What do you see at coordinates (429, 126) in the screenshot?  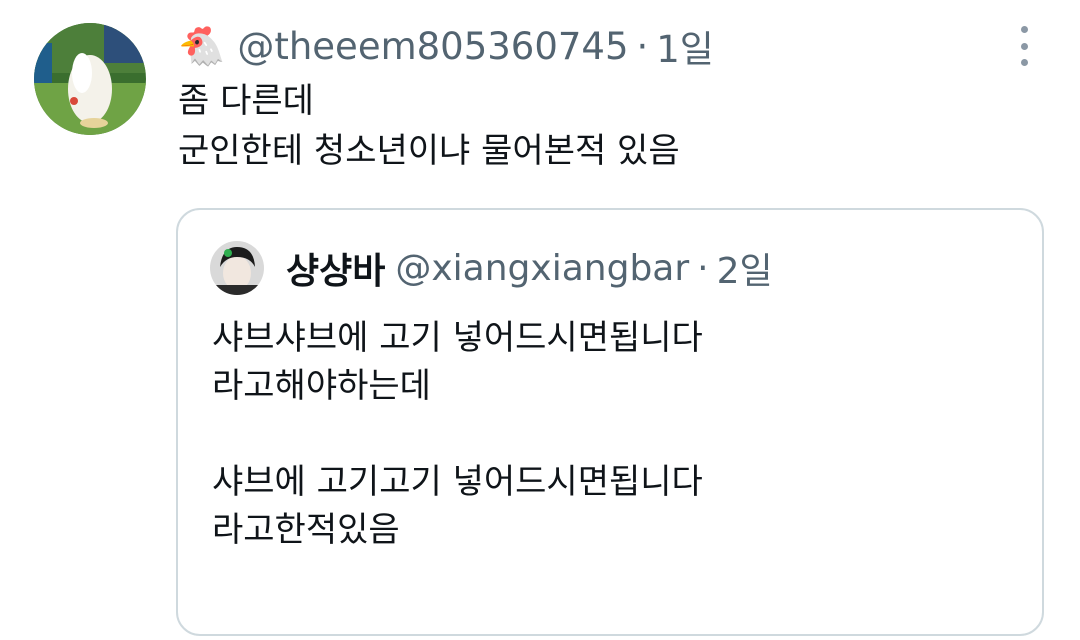 I see `tweet-text: 좀 다른데 군인한테 청소년이냐 물어본적 있음` at bounding box center [429, 126].